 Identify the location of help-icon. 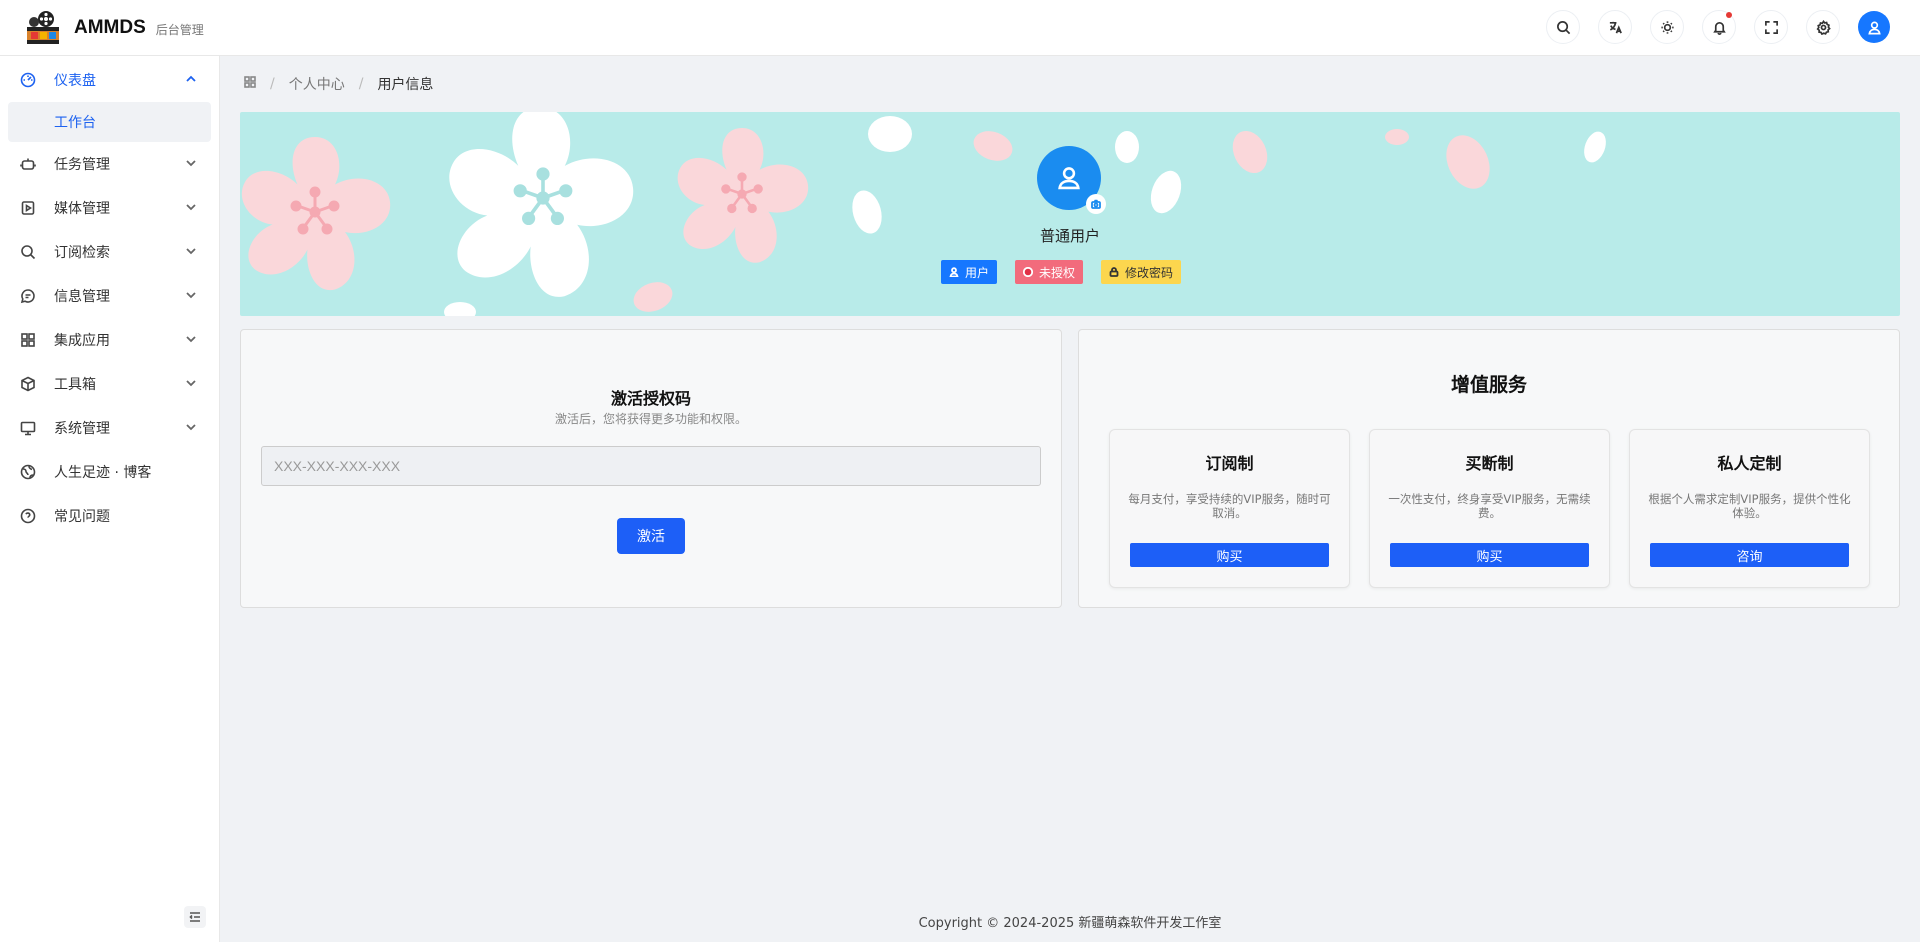
(28, 516).